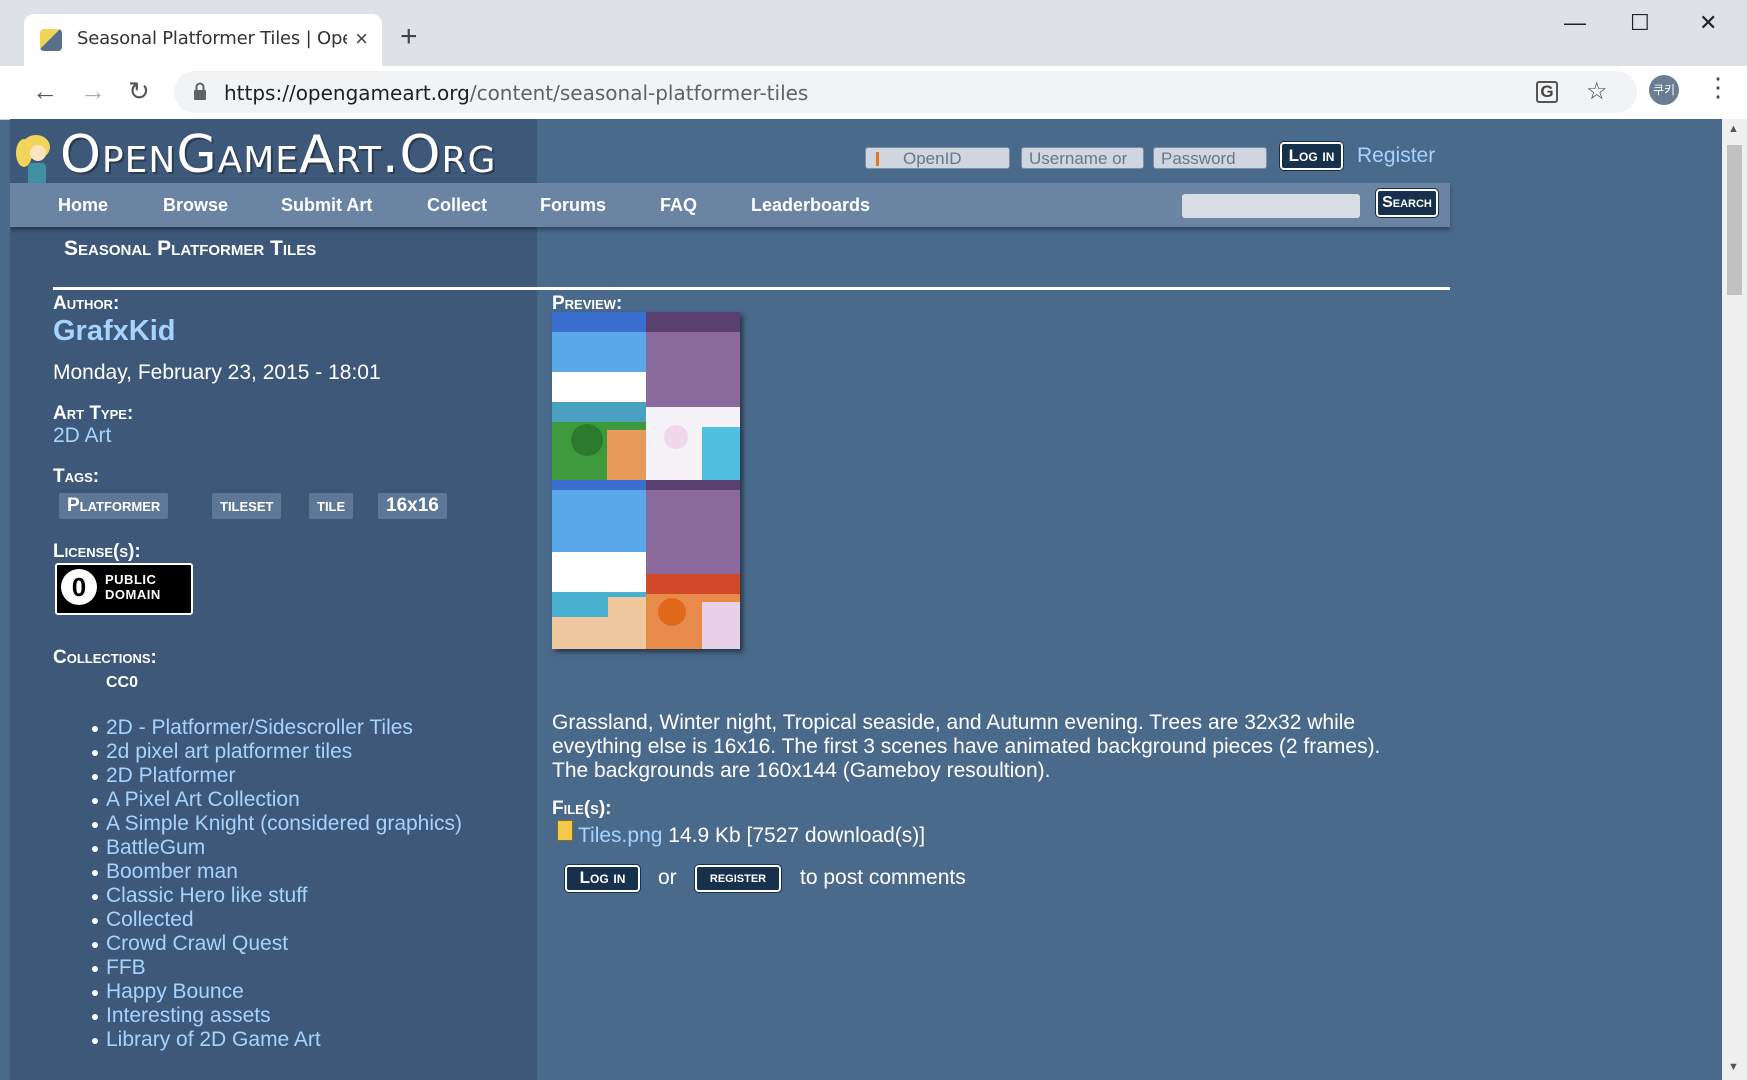 The height and width of the screenshot is (1080, 1747). Describe the element at coordinates (1708, 23) in the screenshot. I see `window-close-icon: ✕` at that location.